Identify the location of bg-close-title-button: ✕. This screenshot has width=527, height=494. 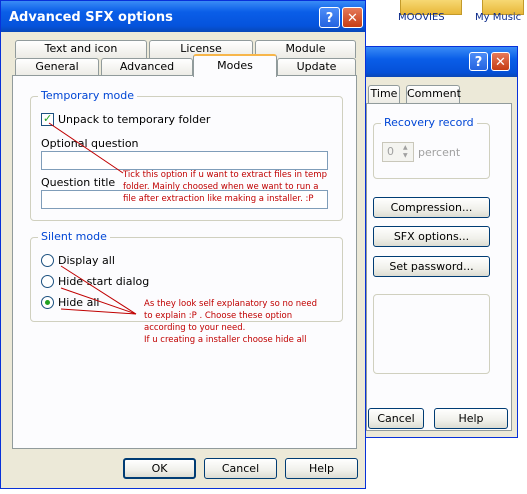
(500, 61).